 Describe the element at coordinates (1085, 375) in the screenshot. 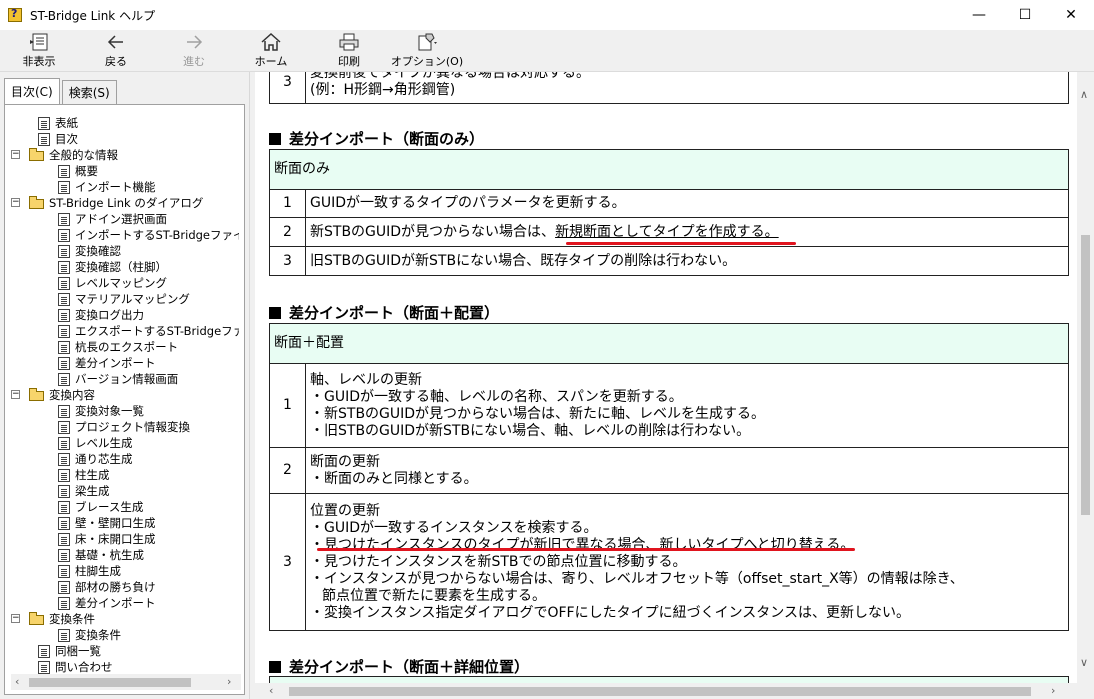

I see `content-scroll-thumb` at that location.